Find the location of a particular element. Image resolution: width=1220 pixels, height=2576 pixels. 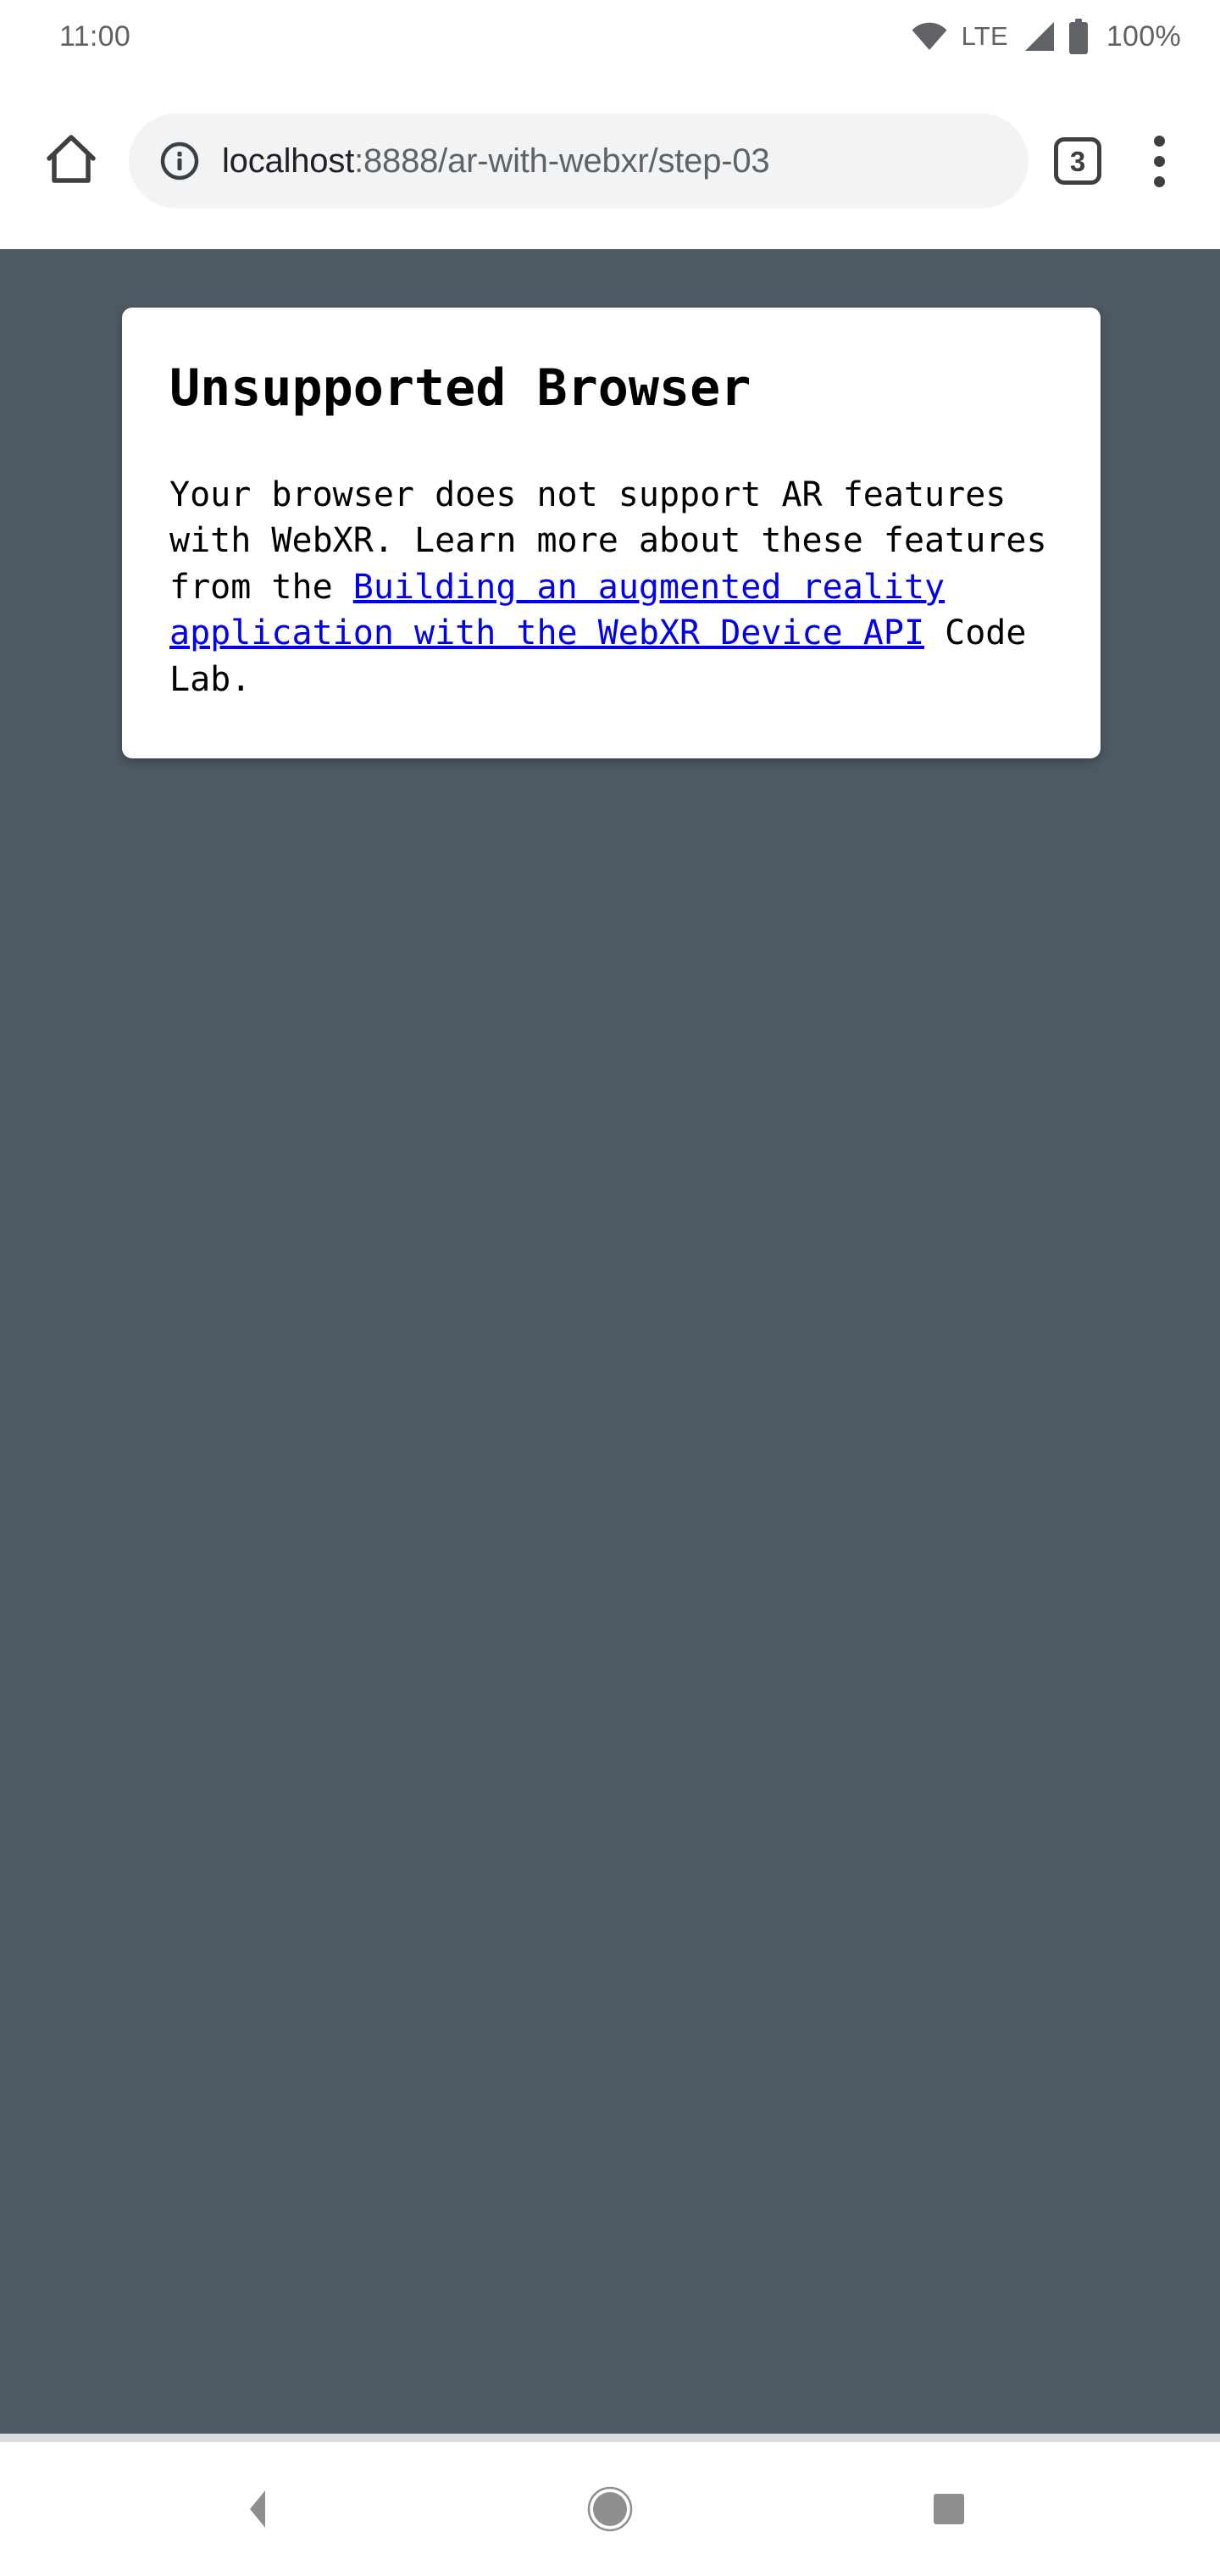

tab-count-label: 3 is located at coordinates (1077, 161).